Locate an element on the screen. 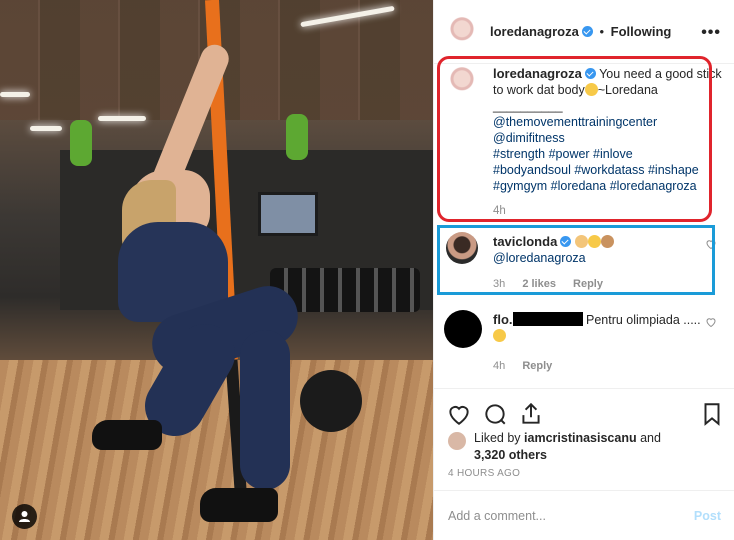 This screenshot has width=734, height=540. likes-count: 3,320 others is located at coordinates (510, 455).